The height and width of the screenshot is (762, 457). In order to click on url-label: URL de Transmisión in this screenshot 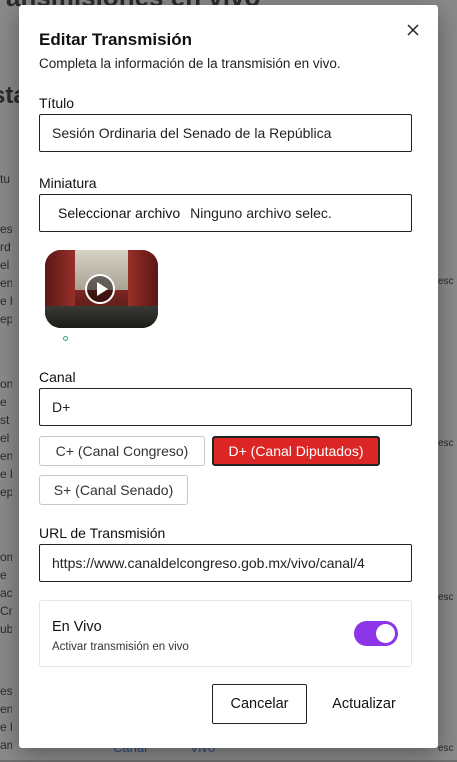, I will do `click(102, 533)`.